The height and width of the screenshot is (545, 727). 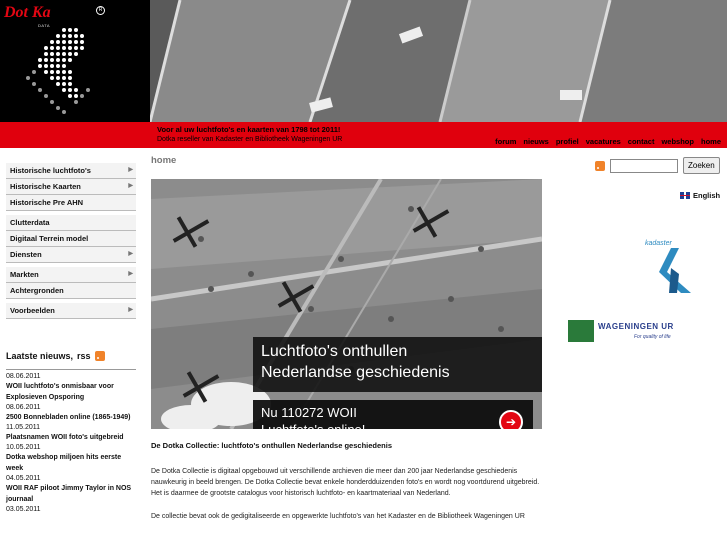 What do you see at coordinates (309, 412) in the screenshot?
I see `hero-cta-line-1: Nu 110272 WOII` at bounding box center [309, 412].